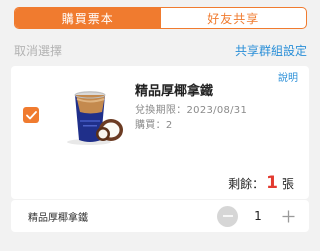  Describe the element at coordinates (287, 184) in the screenshot. I see `remaining-unit: 張` at that location.